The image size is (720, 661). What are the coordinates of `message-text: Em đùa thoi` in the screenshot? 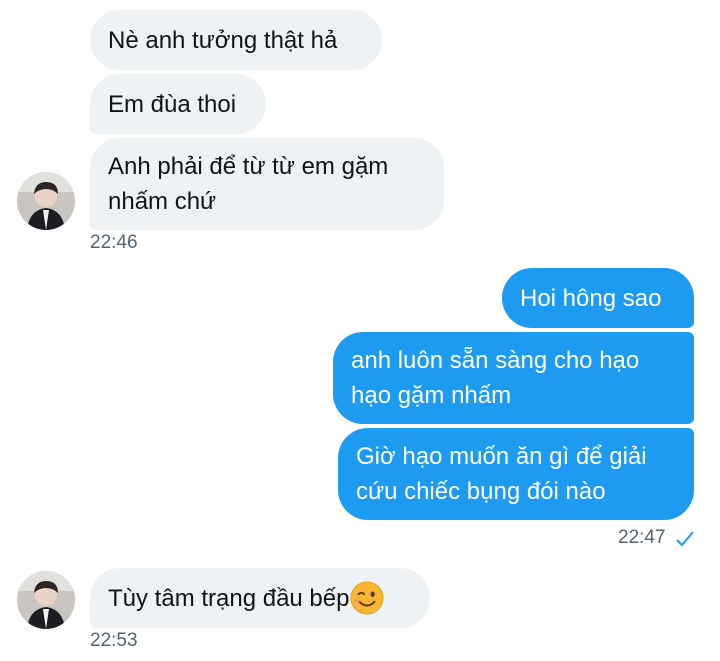 It's located at (172, 104).